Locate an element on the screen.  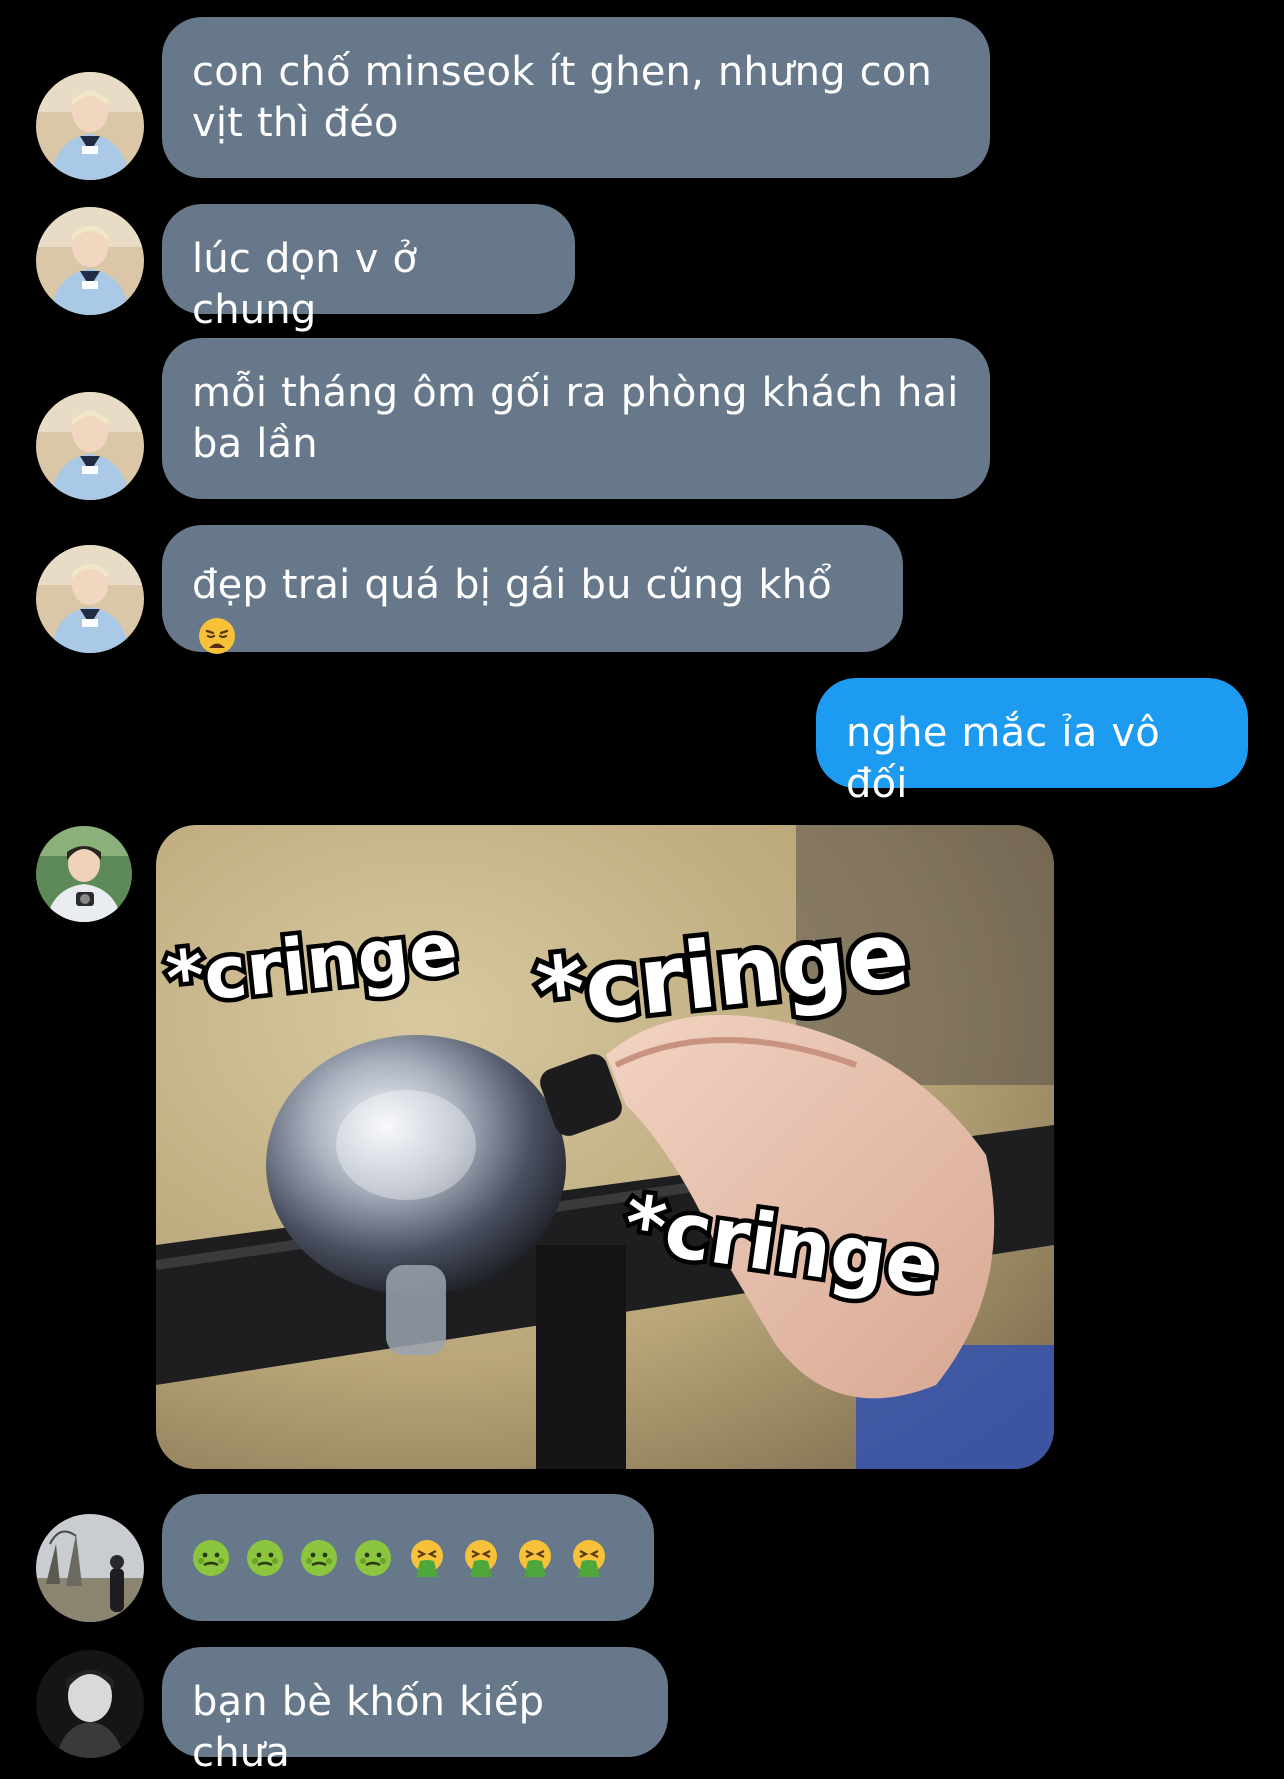
outgoing-message-bubble: nghe mắc ỉa vô đối is located at coordinates (1032, 742).